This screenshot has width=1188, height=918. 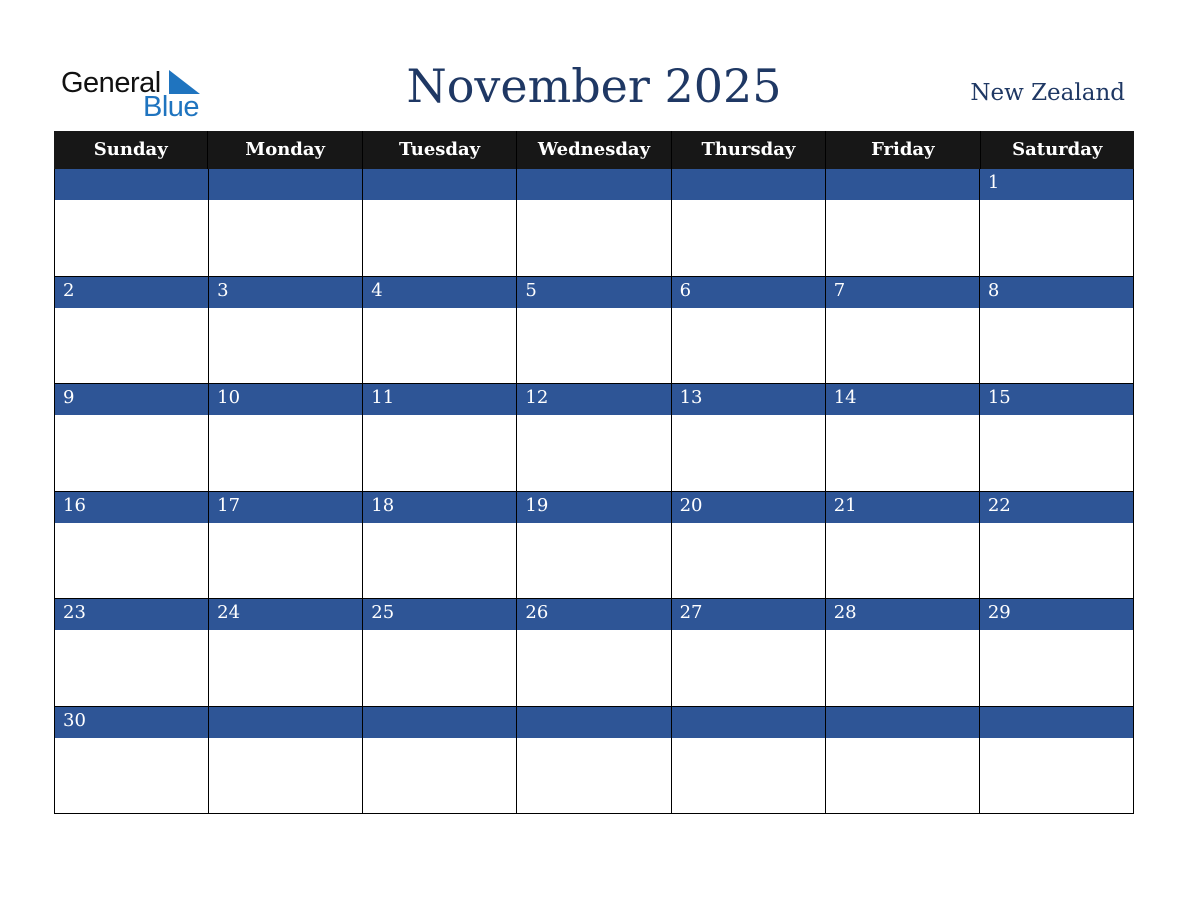 I want to click on day-cell: 7, so click(x=901, y=330).